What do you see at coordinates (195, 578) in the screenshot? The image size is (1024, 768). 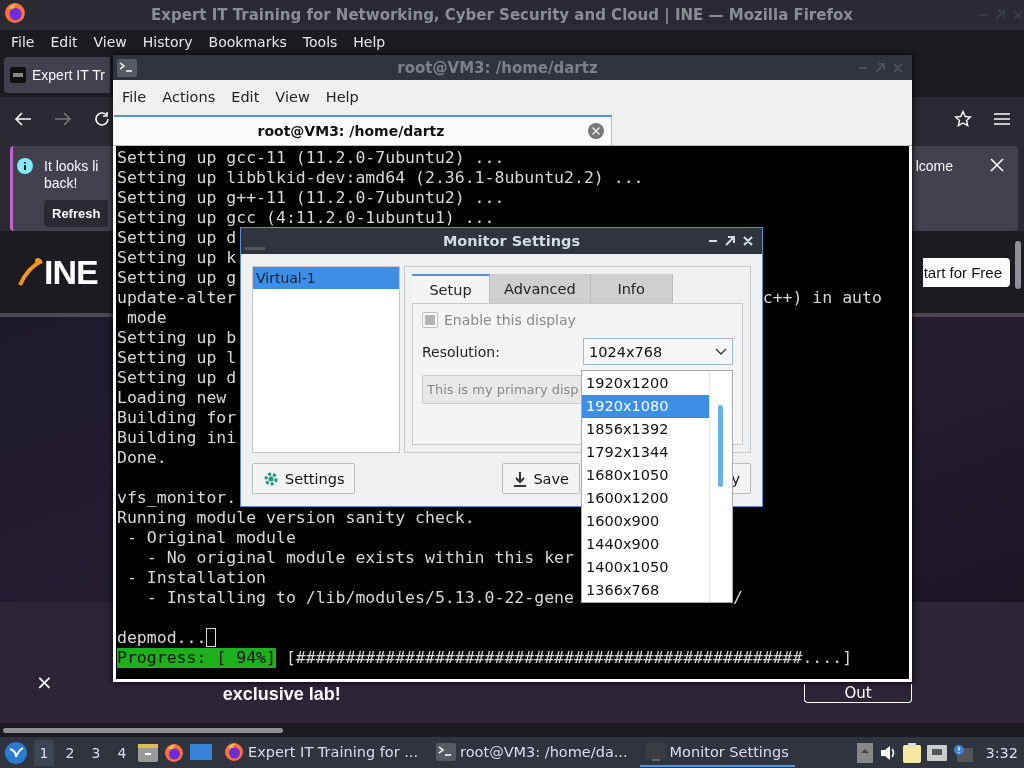 I see `terminal-line: - Installation` at bounding box center [195, 578].